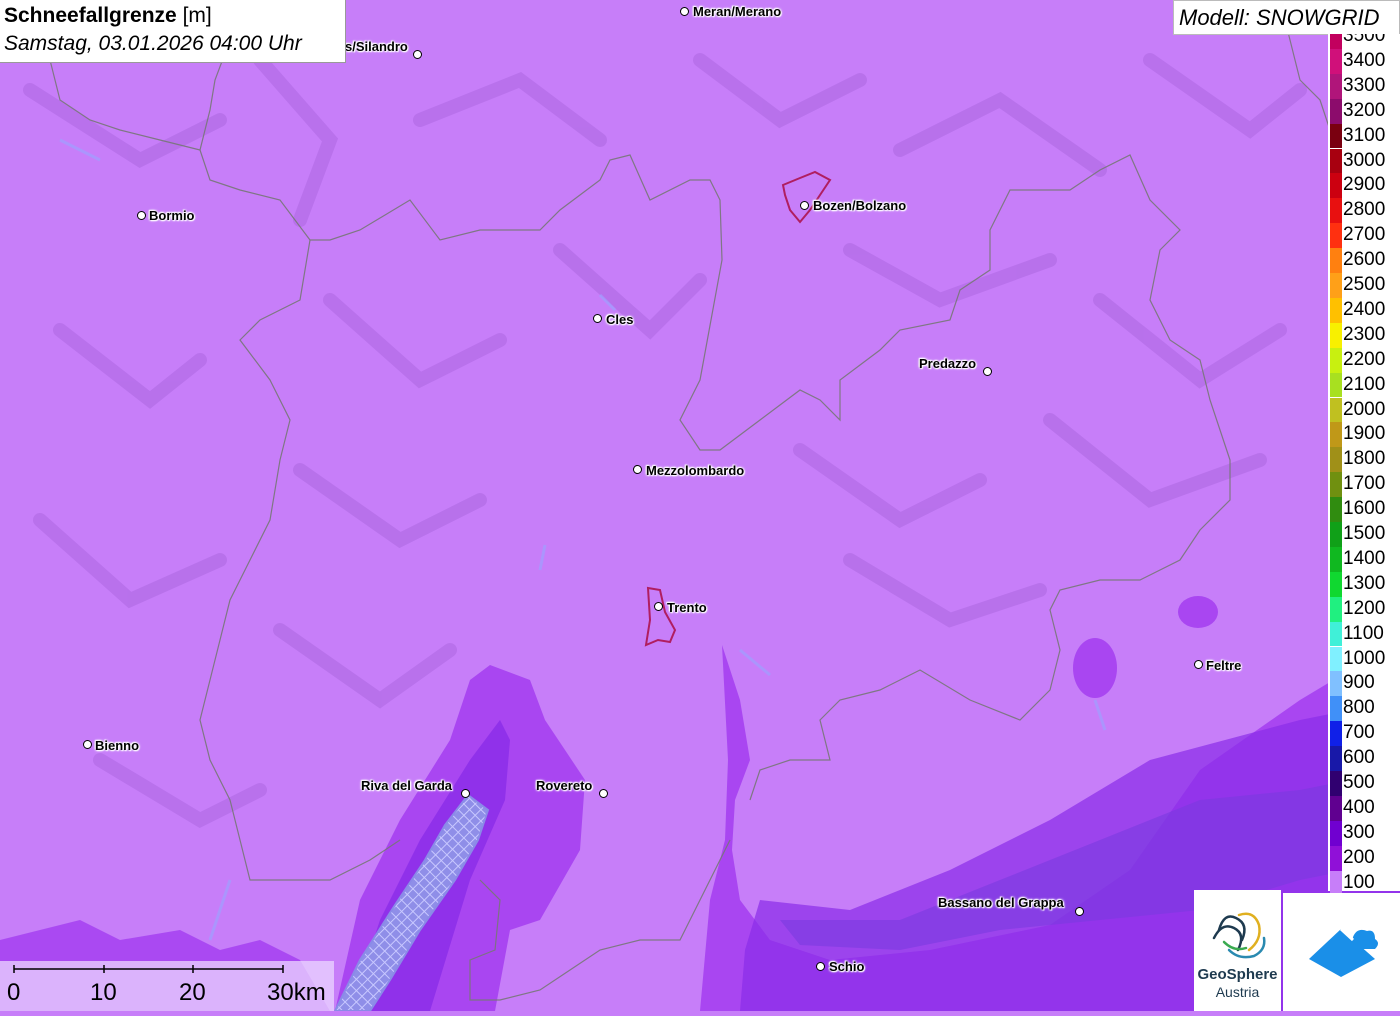  What do you see at coordinates (987, 371) in the screenshot?
I see `city-marker-predazzo` at bounding box center [987, 371].